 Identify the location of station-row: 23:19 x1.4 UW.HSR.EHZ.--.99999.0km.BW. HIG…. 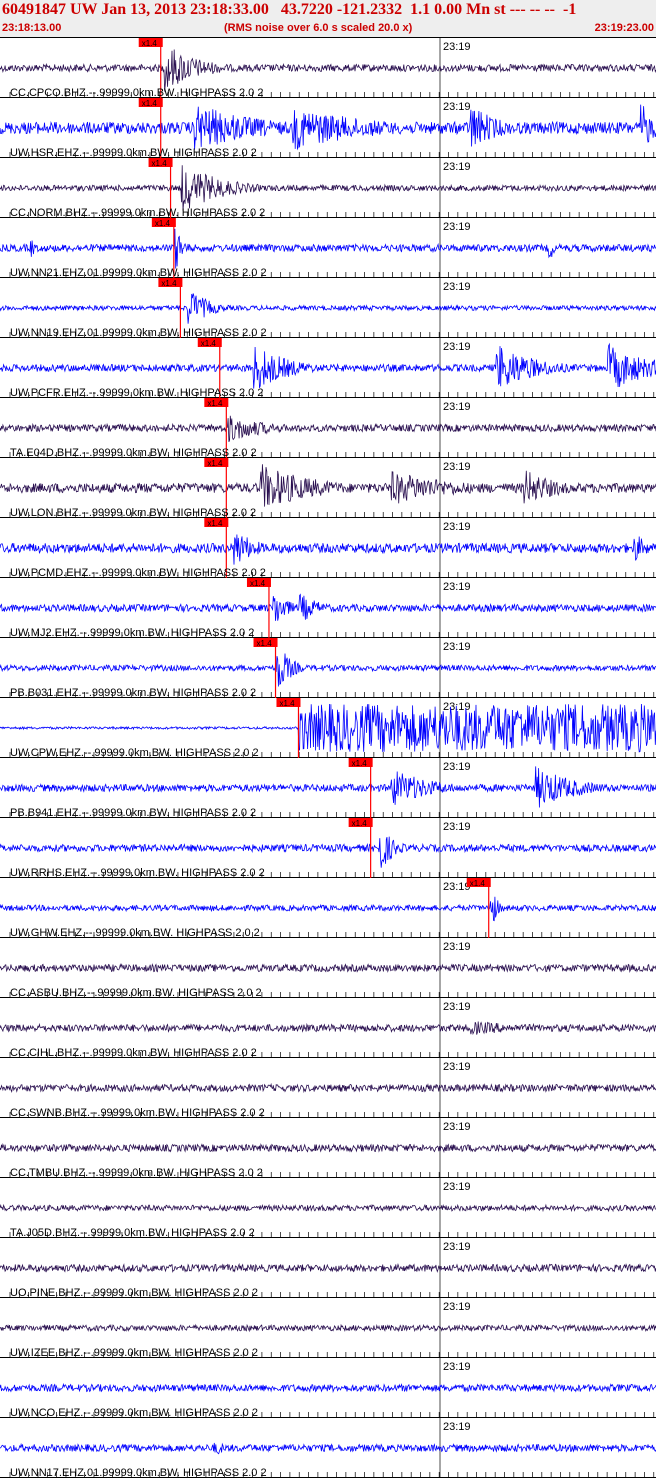
(328, 128).